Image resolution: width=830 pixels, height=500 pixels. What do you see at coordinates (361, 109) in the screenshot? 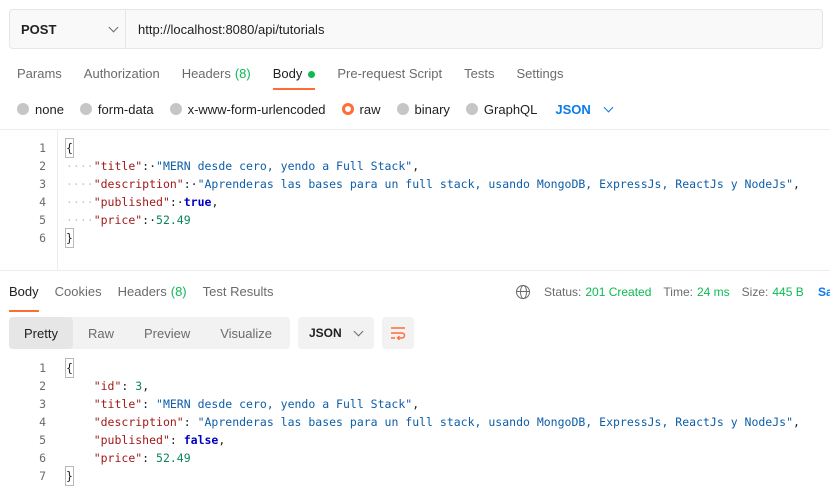
I see `radio-raw: raw` at bounding box center [361, 109].